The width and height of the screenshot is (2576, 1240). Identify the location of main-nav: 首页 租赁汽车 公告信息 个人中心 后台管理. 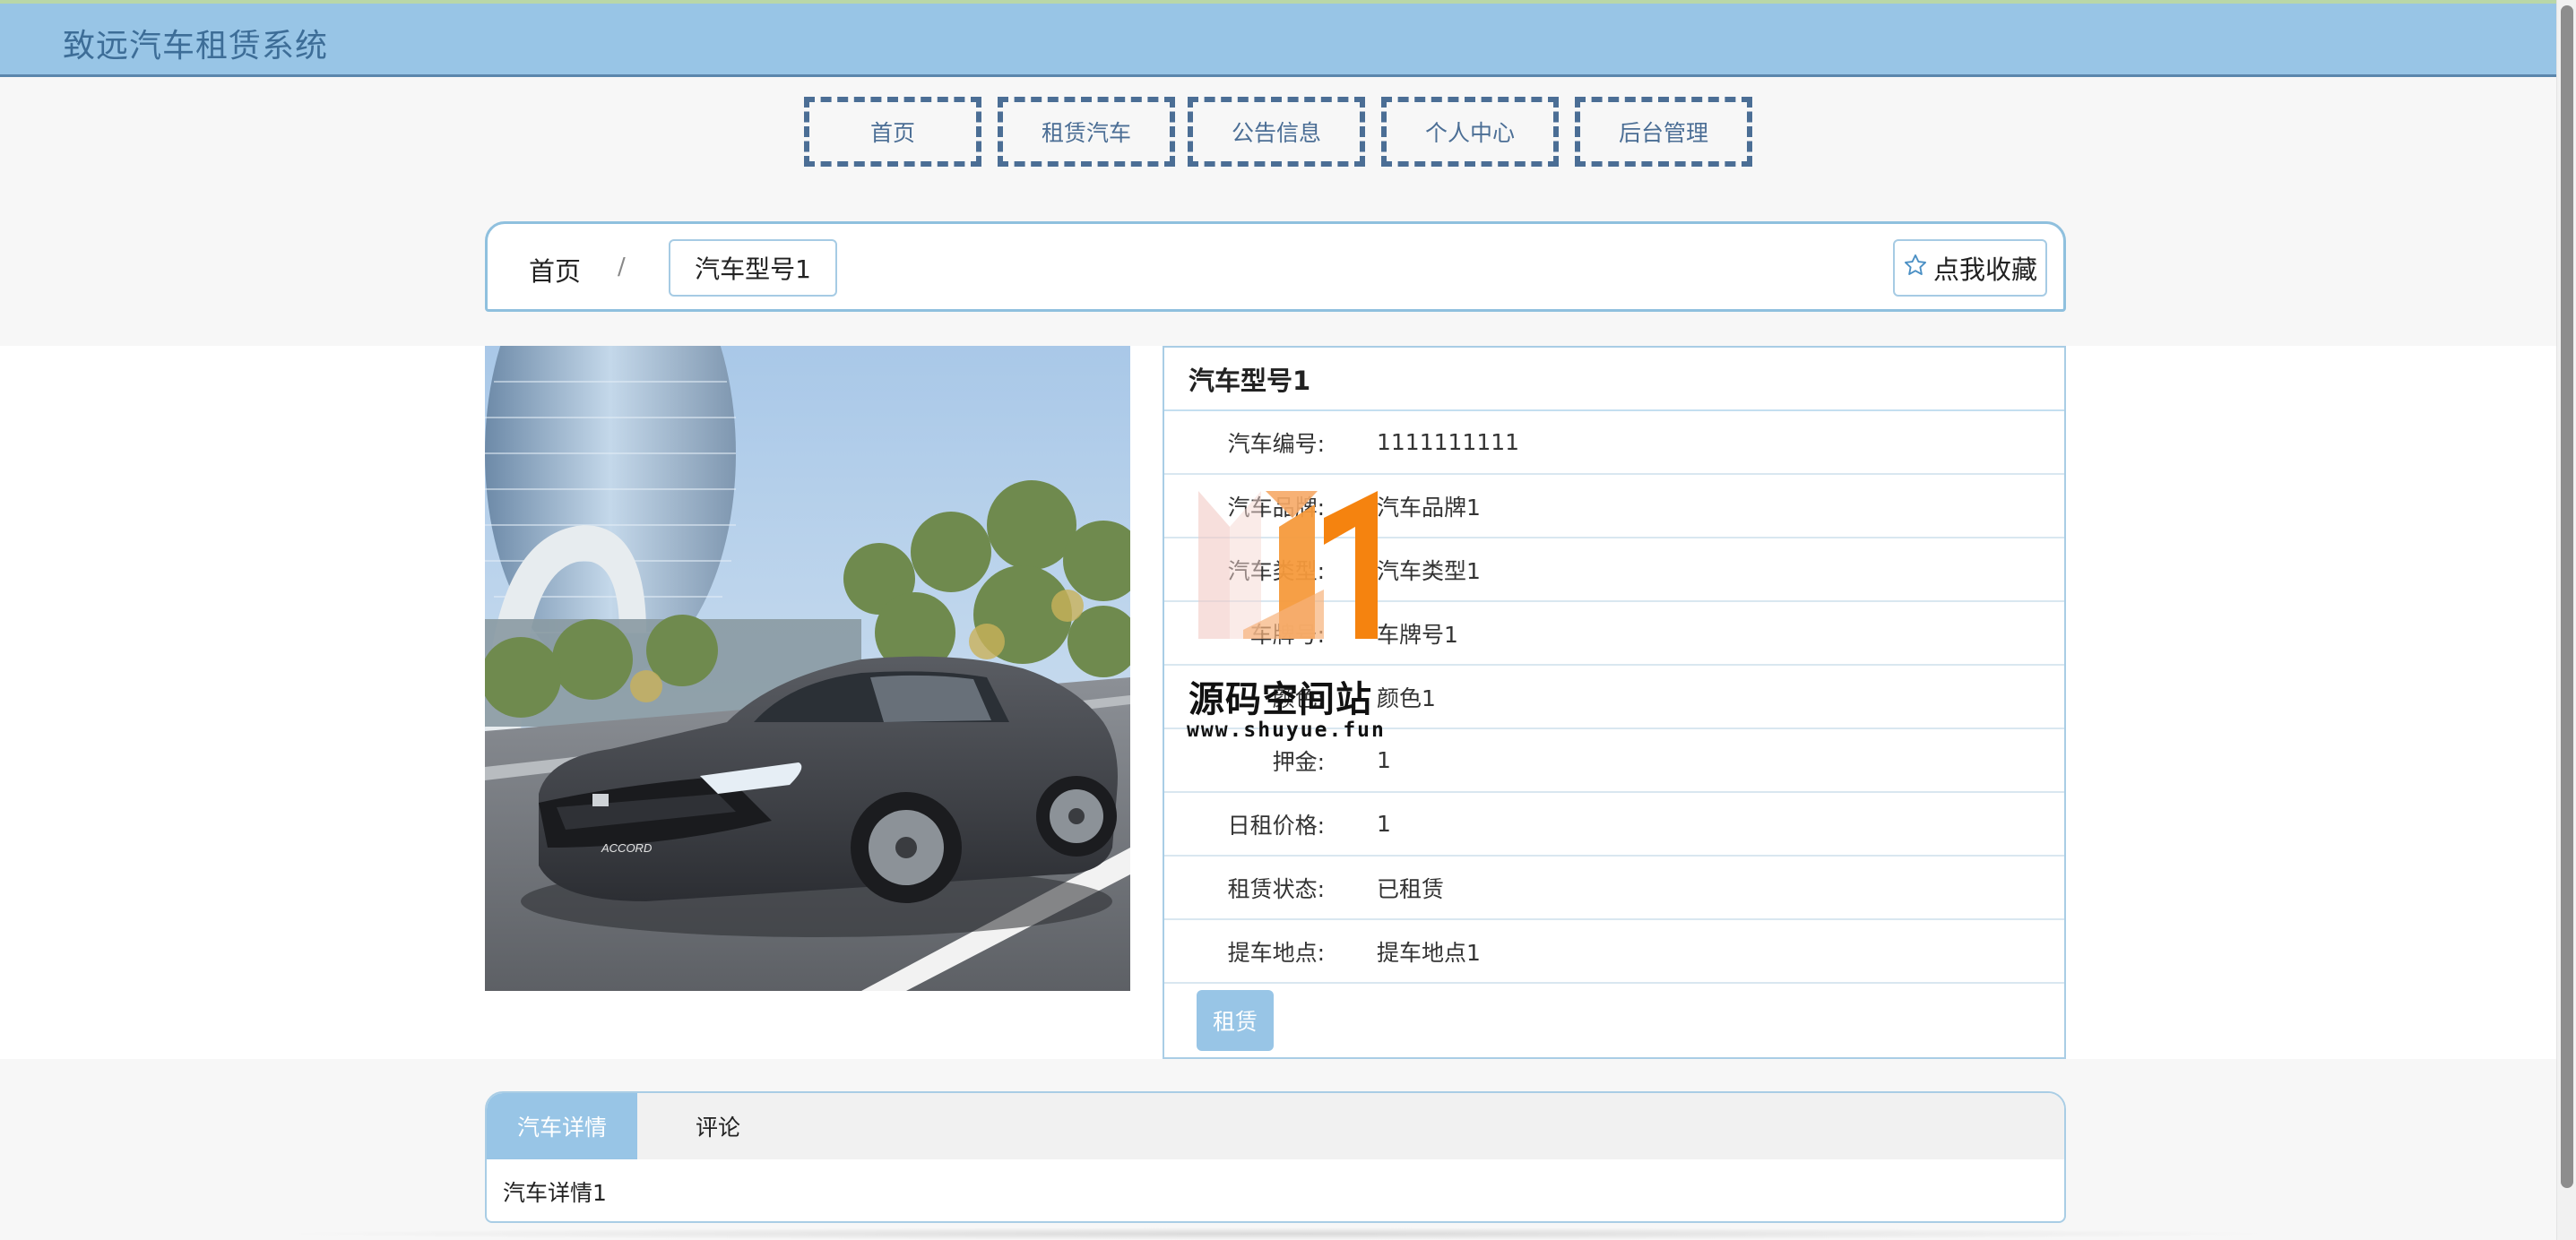
(1278, 132).